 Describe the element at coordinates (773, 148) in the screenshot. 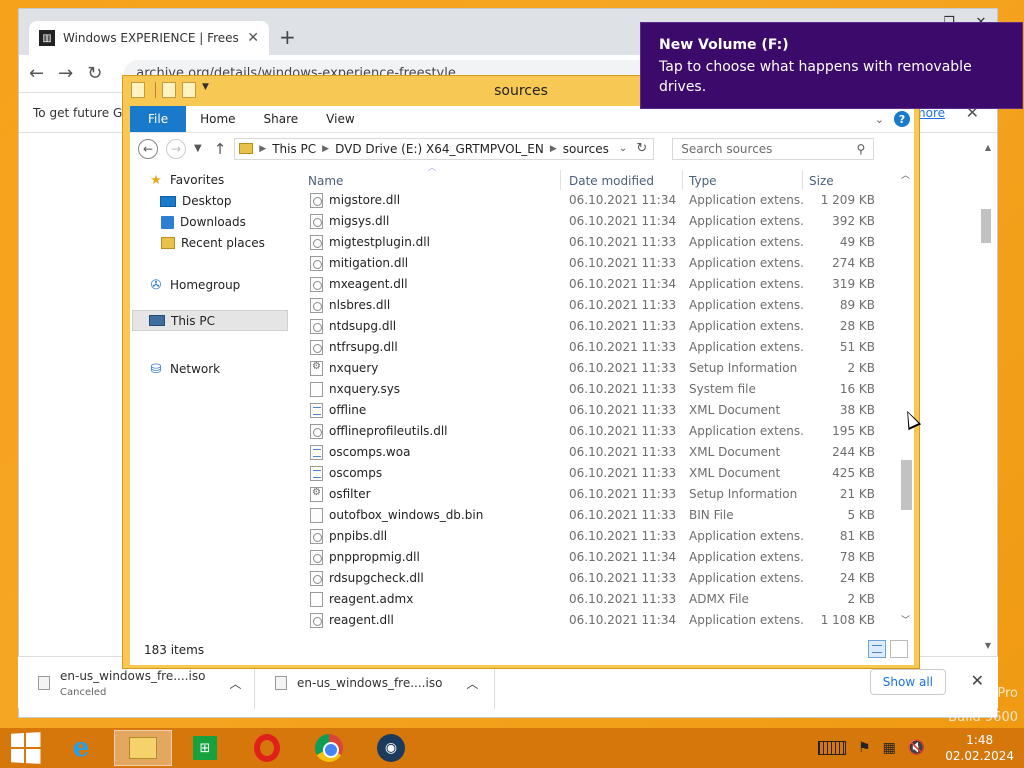

I see `search-input: Search sources ⚲` at that location.